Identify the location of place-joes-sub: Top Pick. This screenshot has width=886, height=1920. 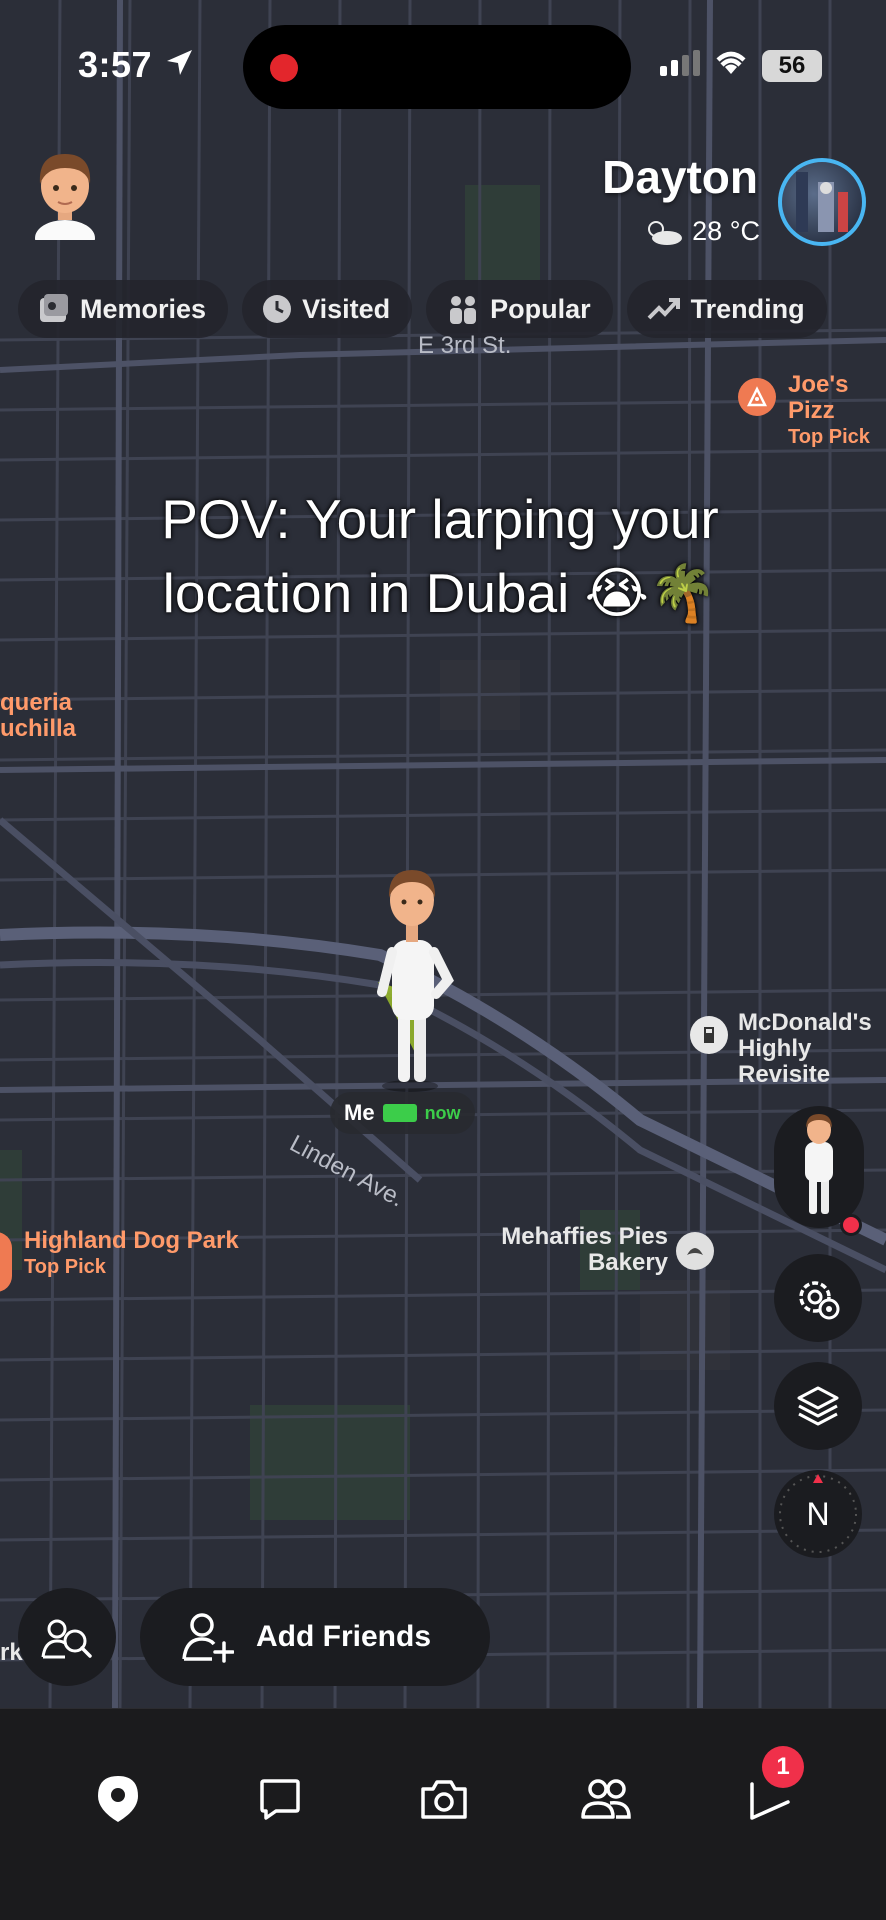
(829, 437).